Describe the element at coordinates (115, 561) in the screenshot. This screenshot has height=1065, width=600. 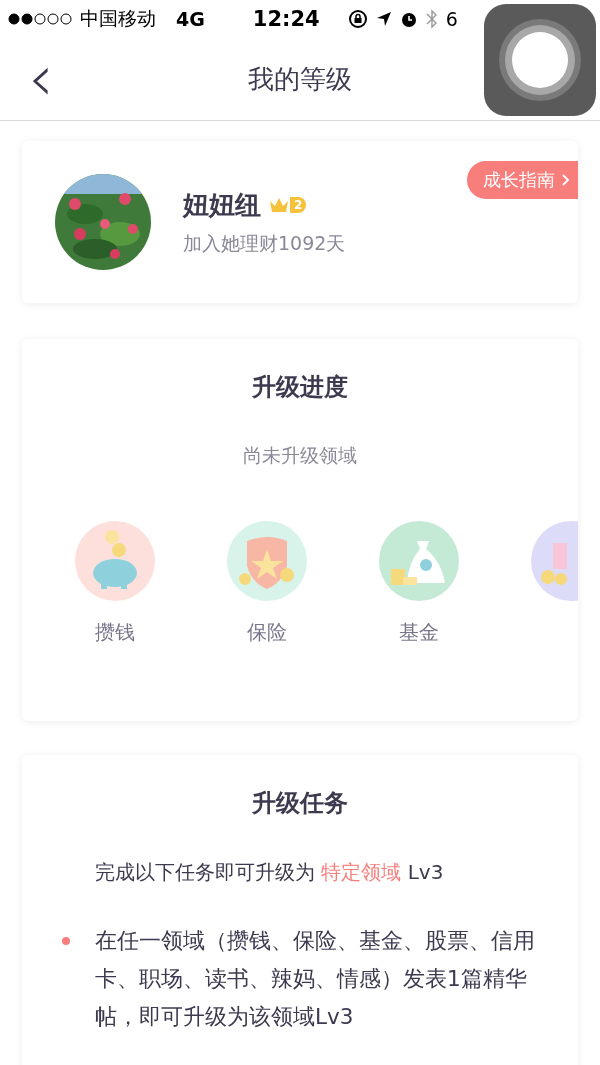
I see `piggy-bank-icon` at that location.